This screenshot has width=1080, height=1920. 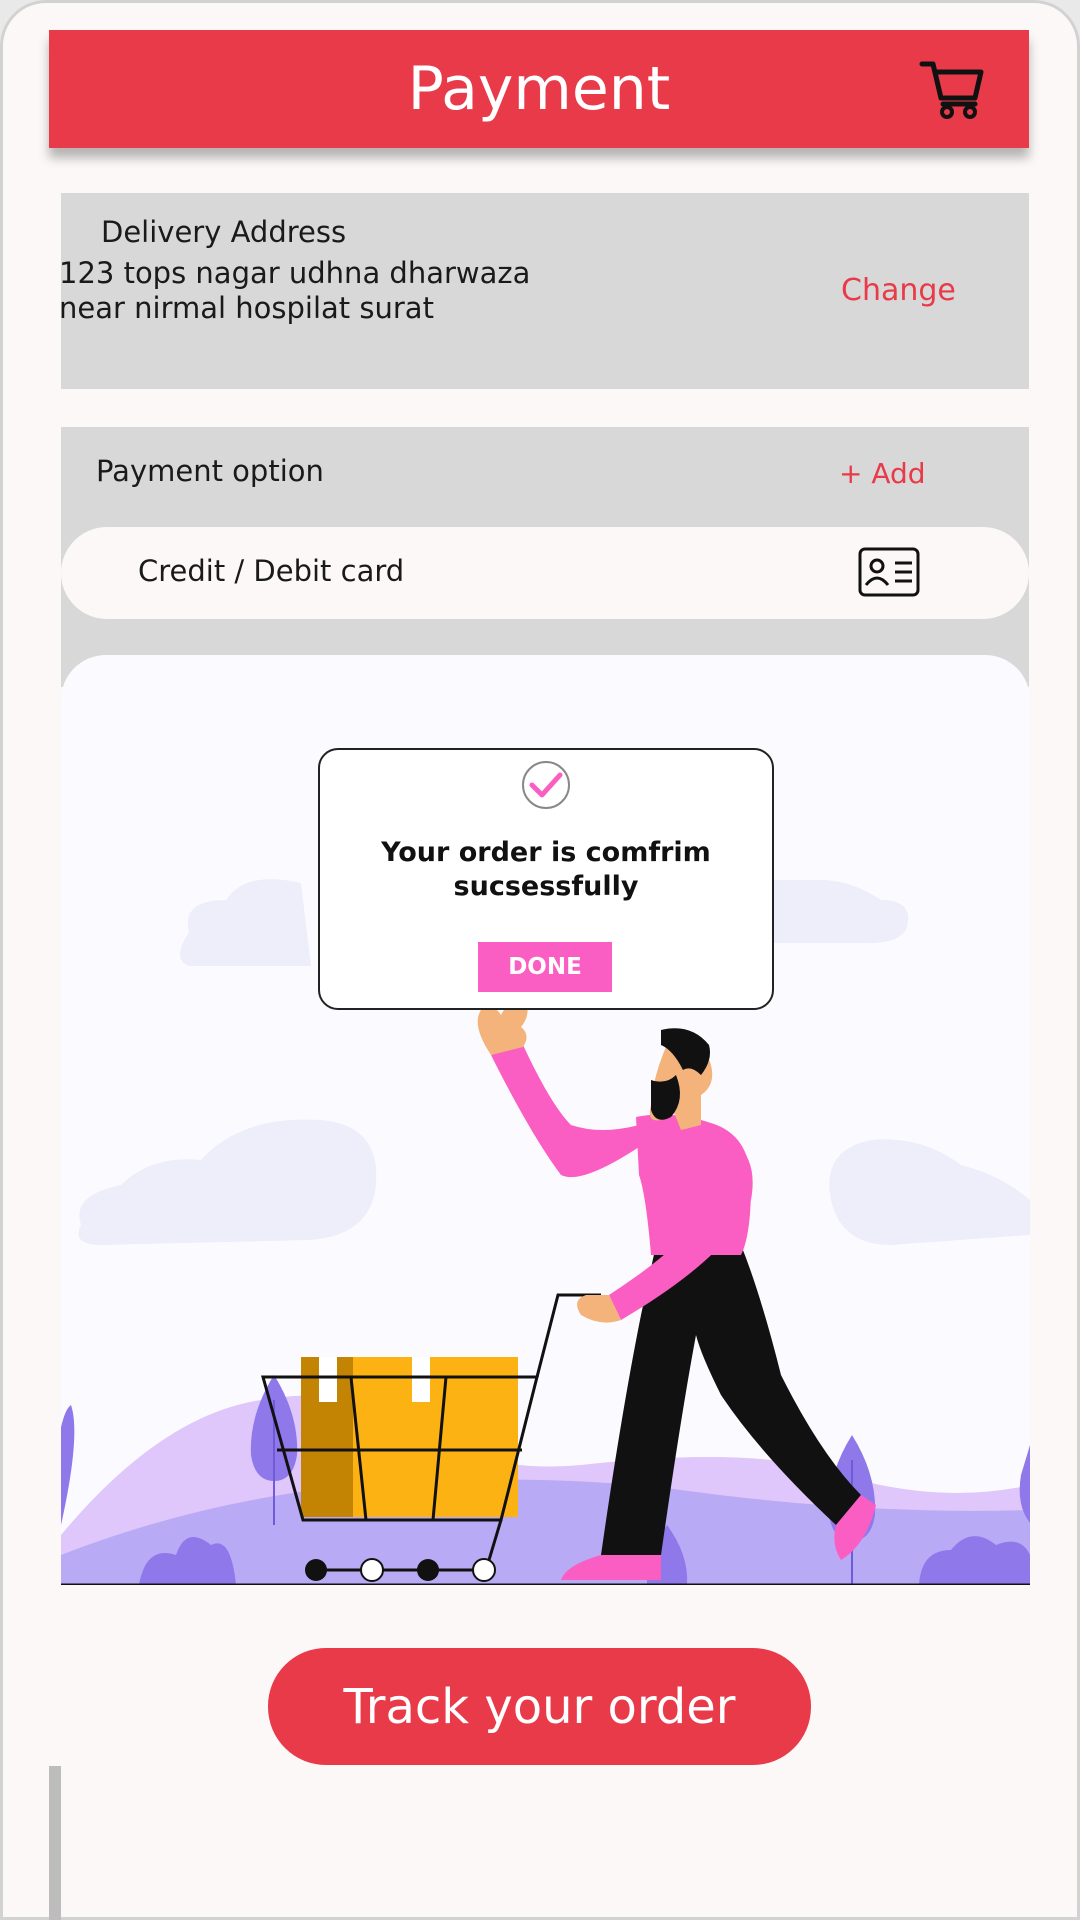 I want to click on track-order-button: Track your order, so click(x=539, y=1706).